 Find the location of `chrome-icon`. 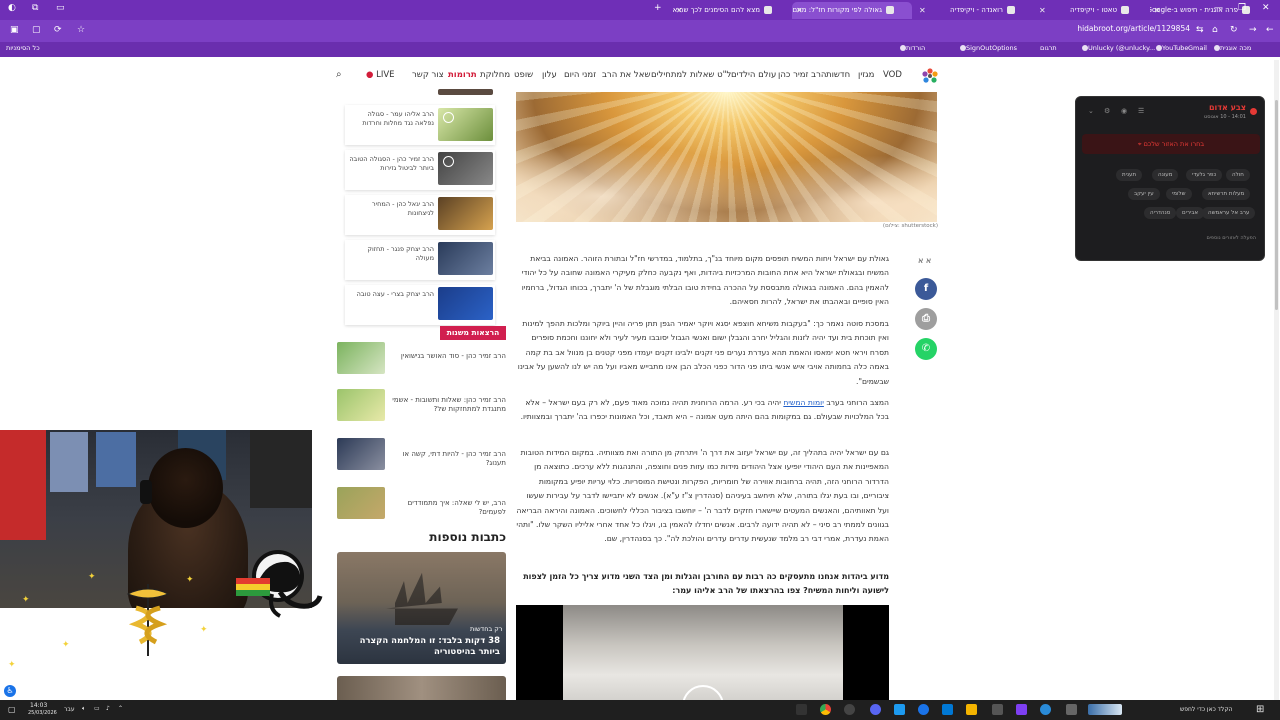

chrome-icon is located at coordinates (825, 709).